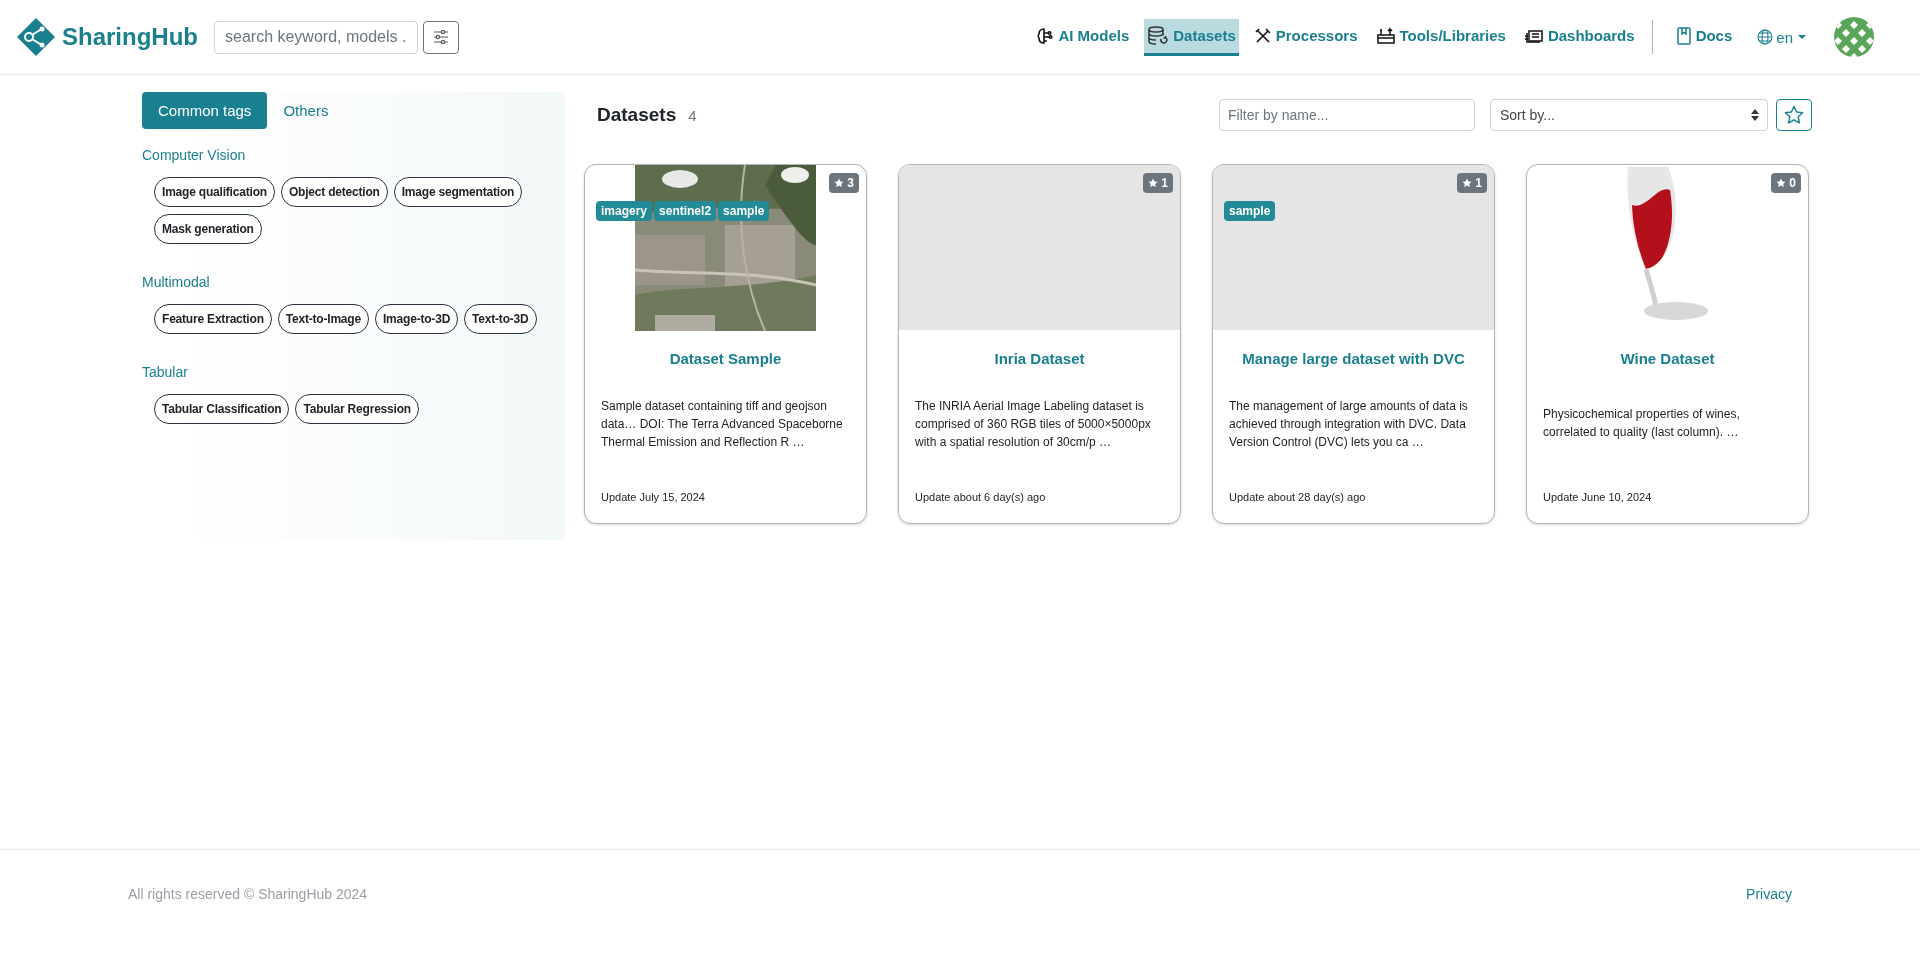 Image resolution: width=1920 pixels, height=959 pixels. I want to click on update-date: Update about 6 day(s) ago, so click(981, 497).